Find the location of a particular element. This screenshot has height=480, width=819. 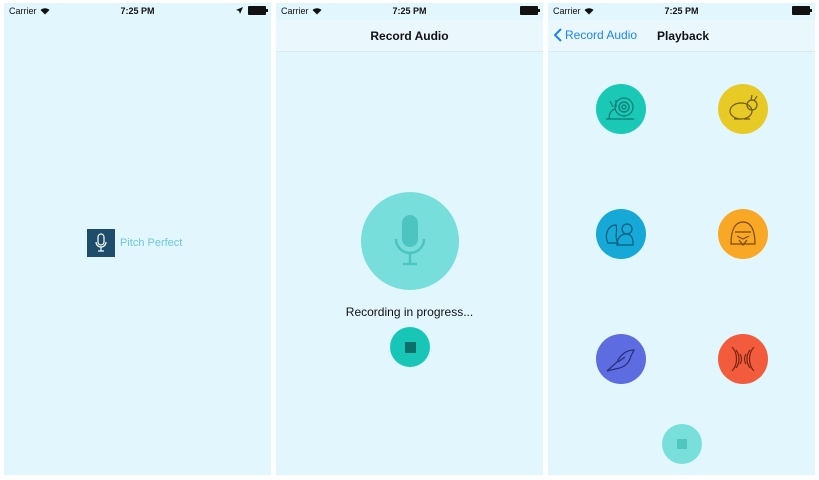

microphone-logo-icon is located at coordinates (101, 243).